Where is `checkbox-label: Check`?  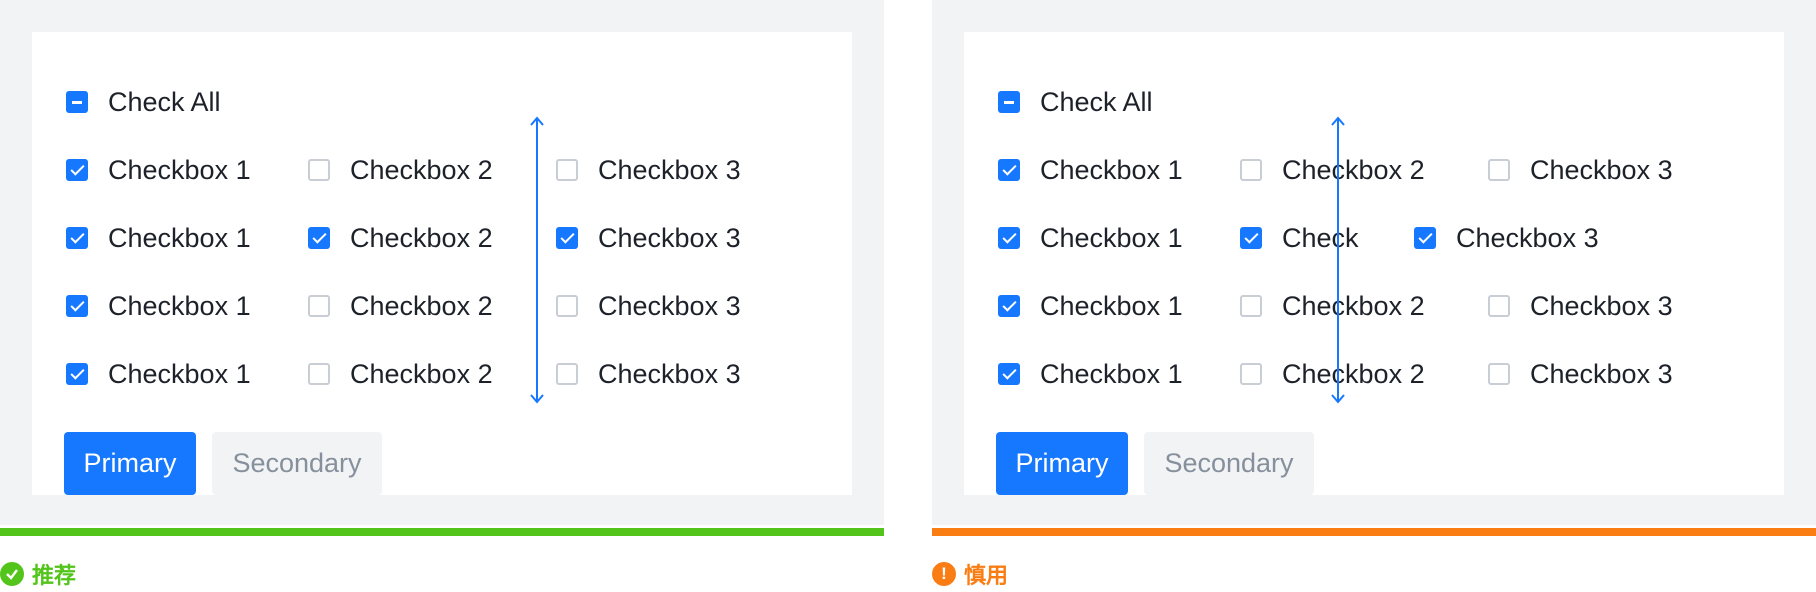
checkbox-label: Check is located at coordinates (1320, 238).